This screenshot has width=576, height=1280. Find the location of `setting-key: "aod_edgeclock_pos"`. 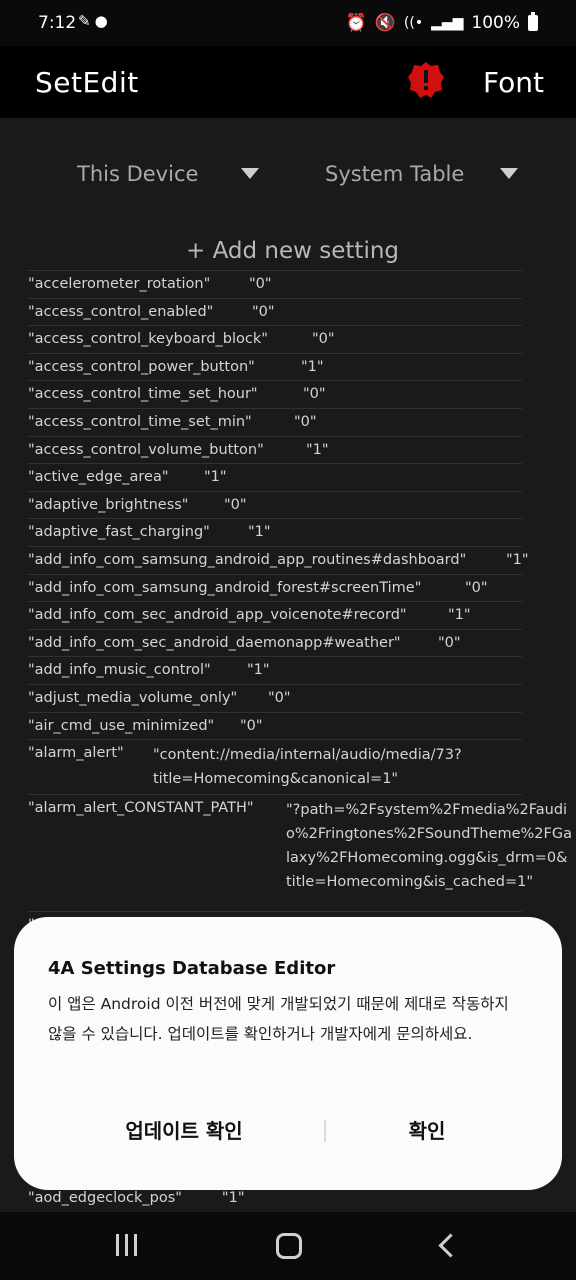

setting-key: "aod_edgeclock_pos" is located at coordinates (105, 1198).